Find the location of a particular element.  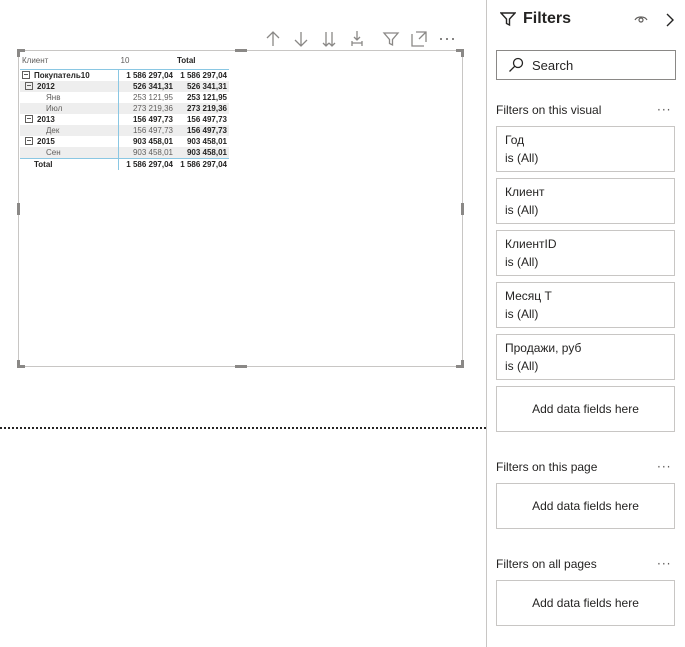

filter-card-name: Клиент is located at coordinates (525, 192).